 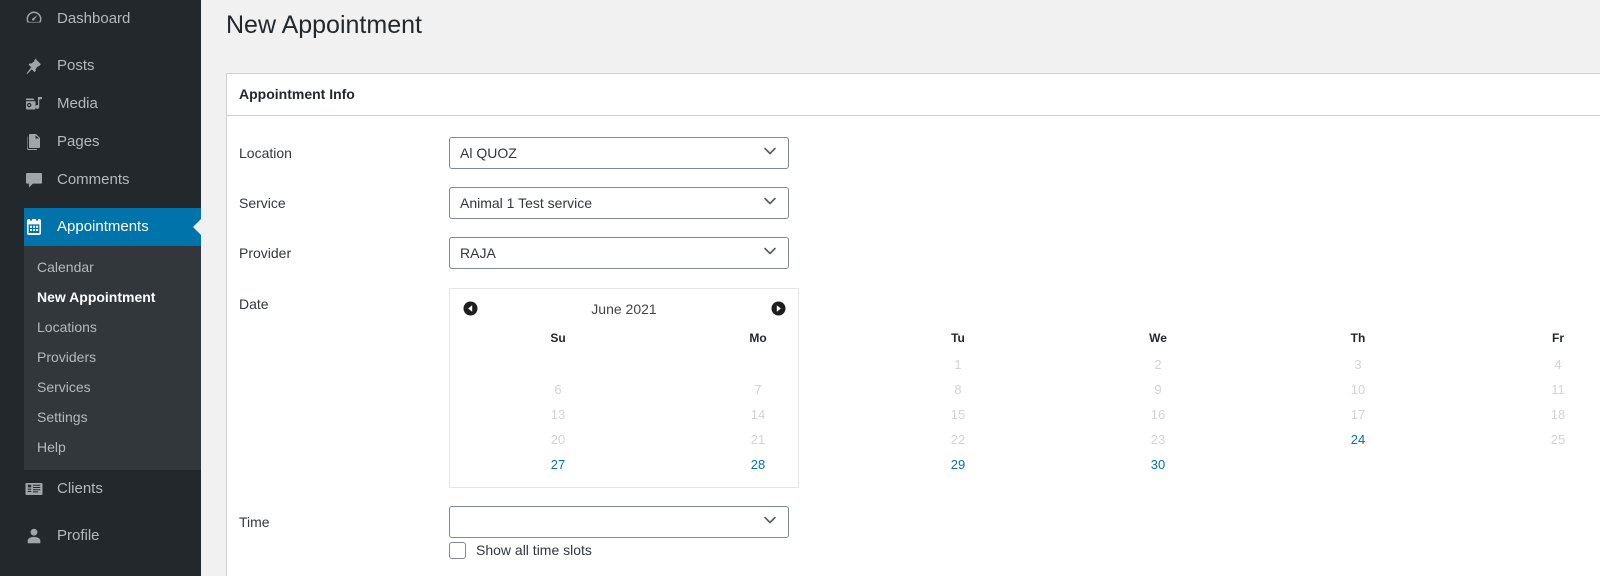 I want to click on calendar-day: 6, so click(x=558, y=390).